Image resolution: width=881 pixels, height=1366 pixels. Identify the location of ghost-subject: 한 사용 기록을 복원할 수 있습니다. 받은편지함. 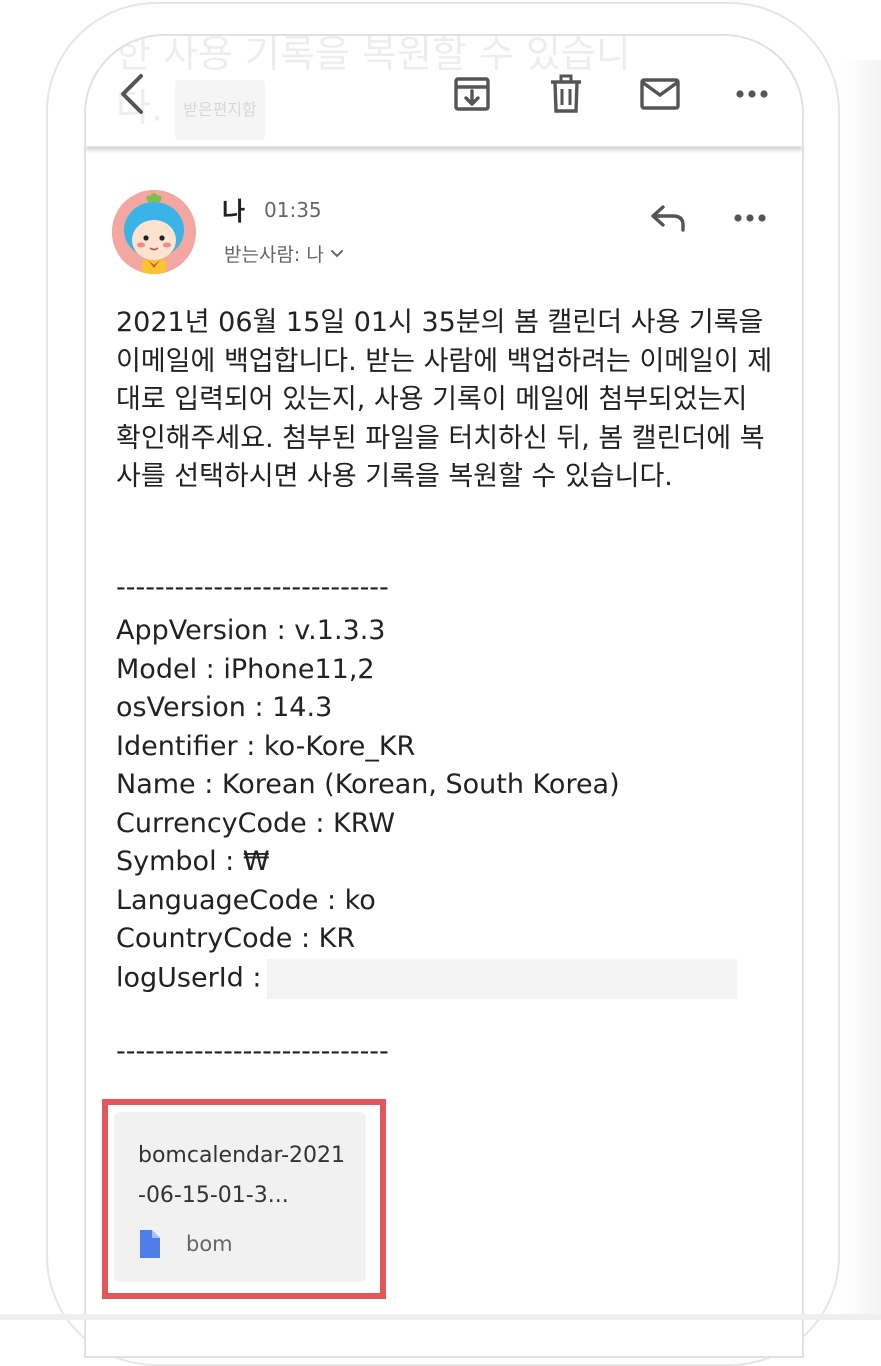
(396, 88).